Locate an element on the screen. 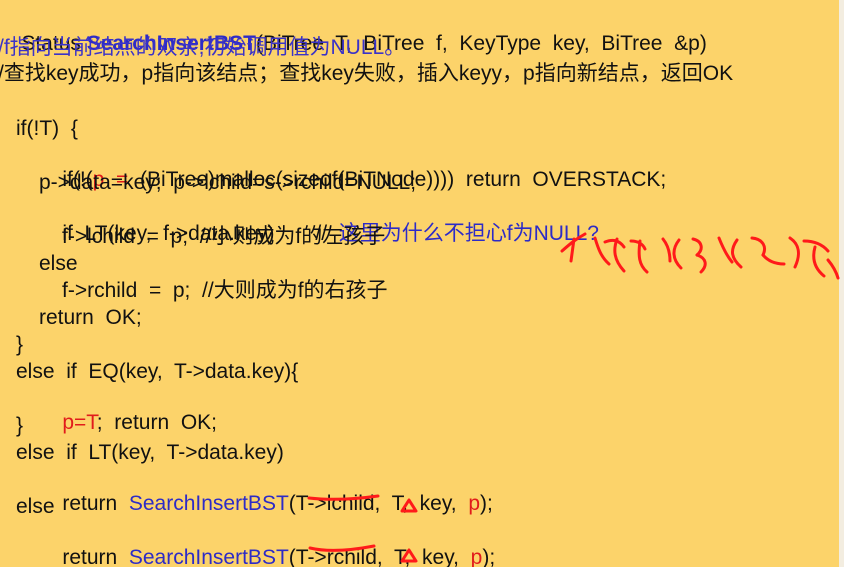 Image resolution: width=844 pixels, height=567 pixels. return-keyword-left: return is located at coordinates (95, 503).